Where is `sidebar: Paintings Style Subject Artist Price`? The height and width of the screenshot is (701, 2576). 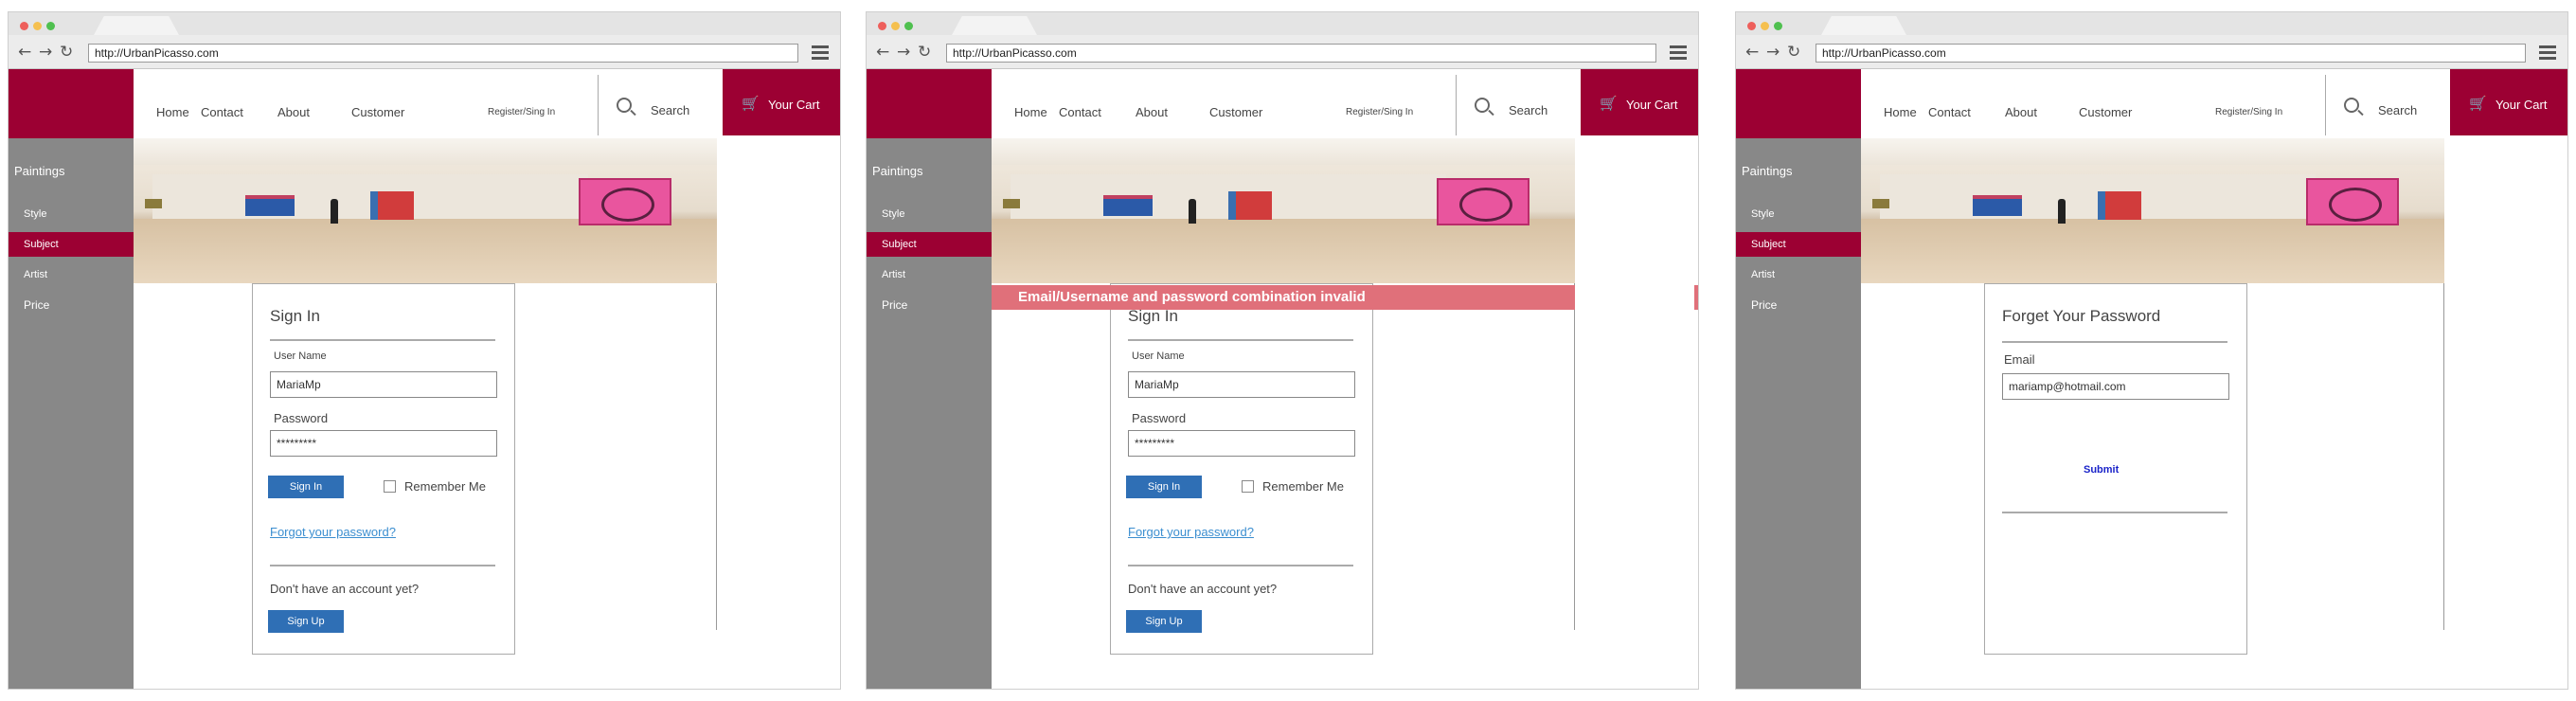 sidebar: Paintings Style Subject Artist Price is located at coordinates (1798, 379).